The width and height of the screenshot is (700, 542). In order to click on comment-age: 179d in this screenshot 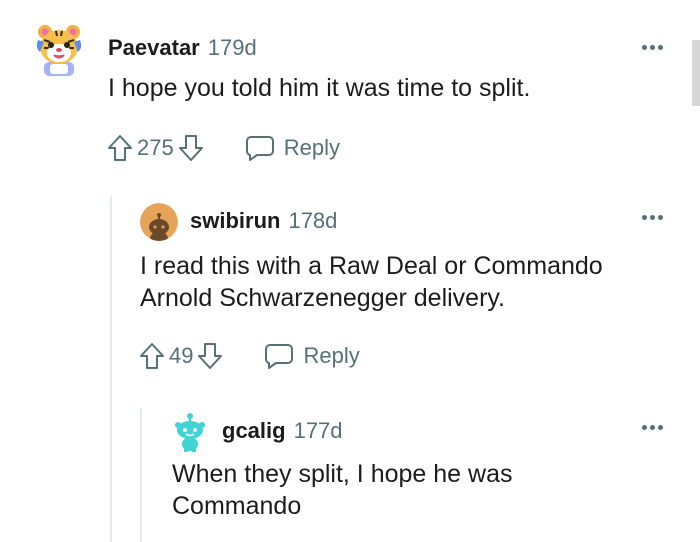, I will do `click(232, 47)`.